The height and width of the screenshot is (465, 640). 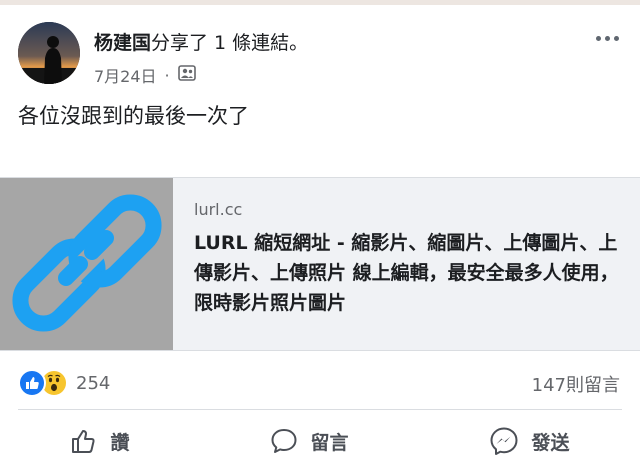 I want to click on avatar-image, so click(x=49, y=53).